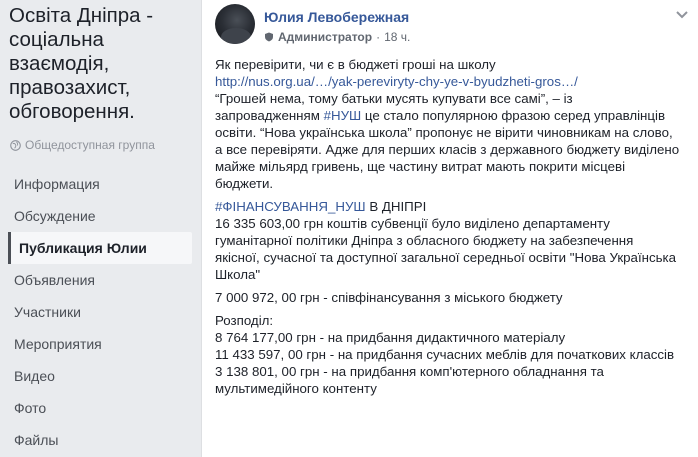 This screenshot has height=457, width=698. I want to click on nav-item-info: Информация, so click(99, 184).